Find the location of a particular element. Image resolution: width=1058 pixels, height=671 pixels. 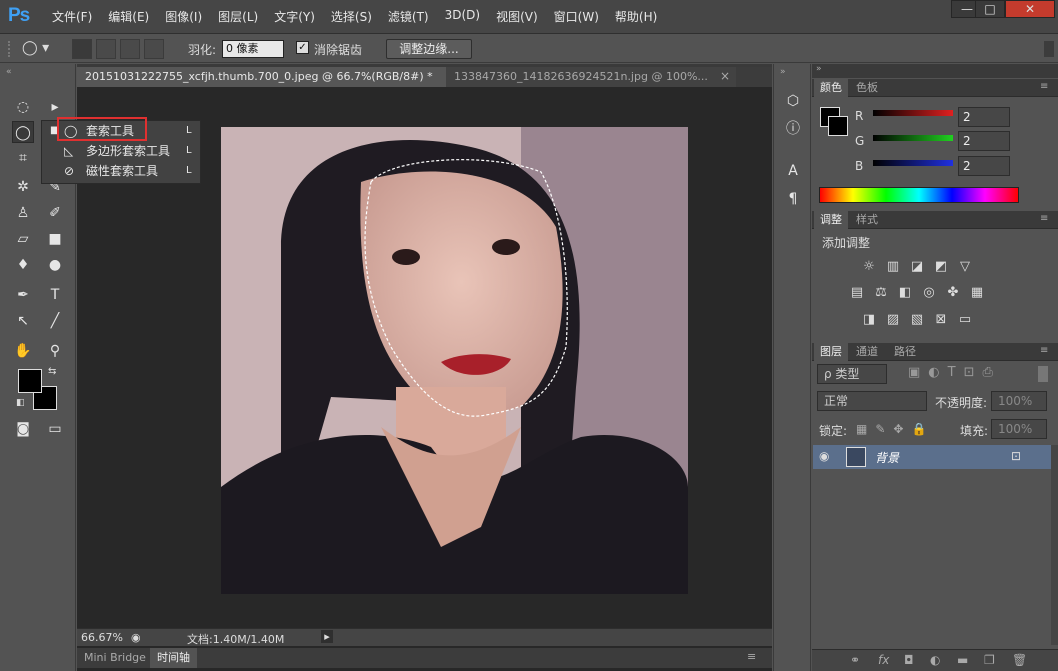

antialias-checkbox: ✓ is located at coordinates (302, 47).